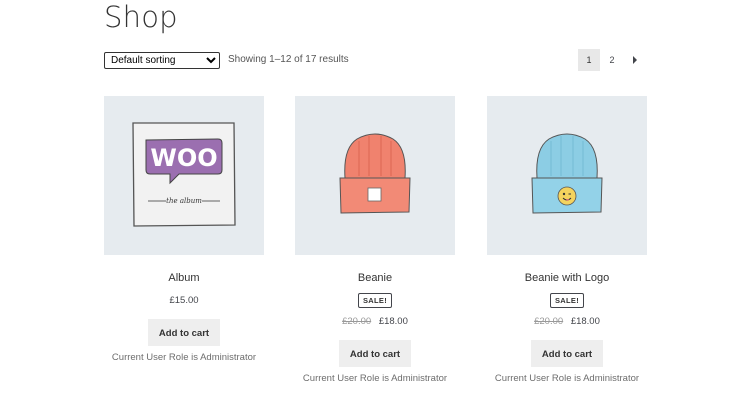  Describe the element at coordinates (184, 279) in the screenshot. I see `product-title: Album` at that location.